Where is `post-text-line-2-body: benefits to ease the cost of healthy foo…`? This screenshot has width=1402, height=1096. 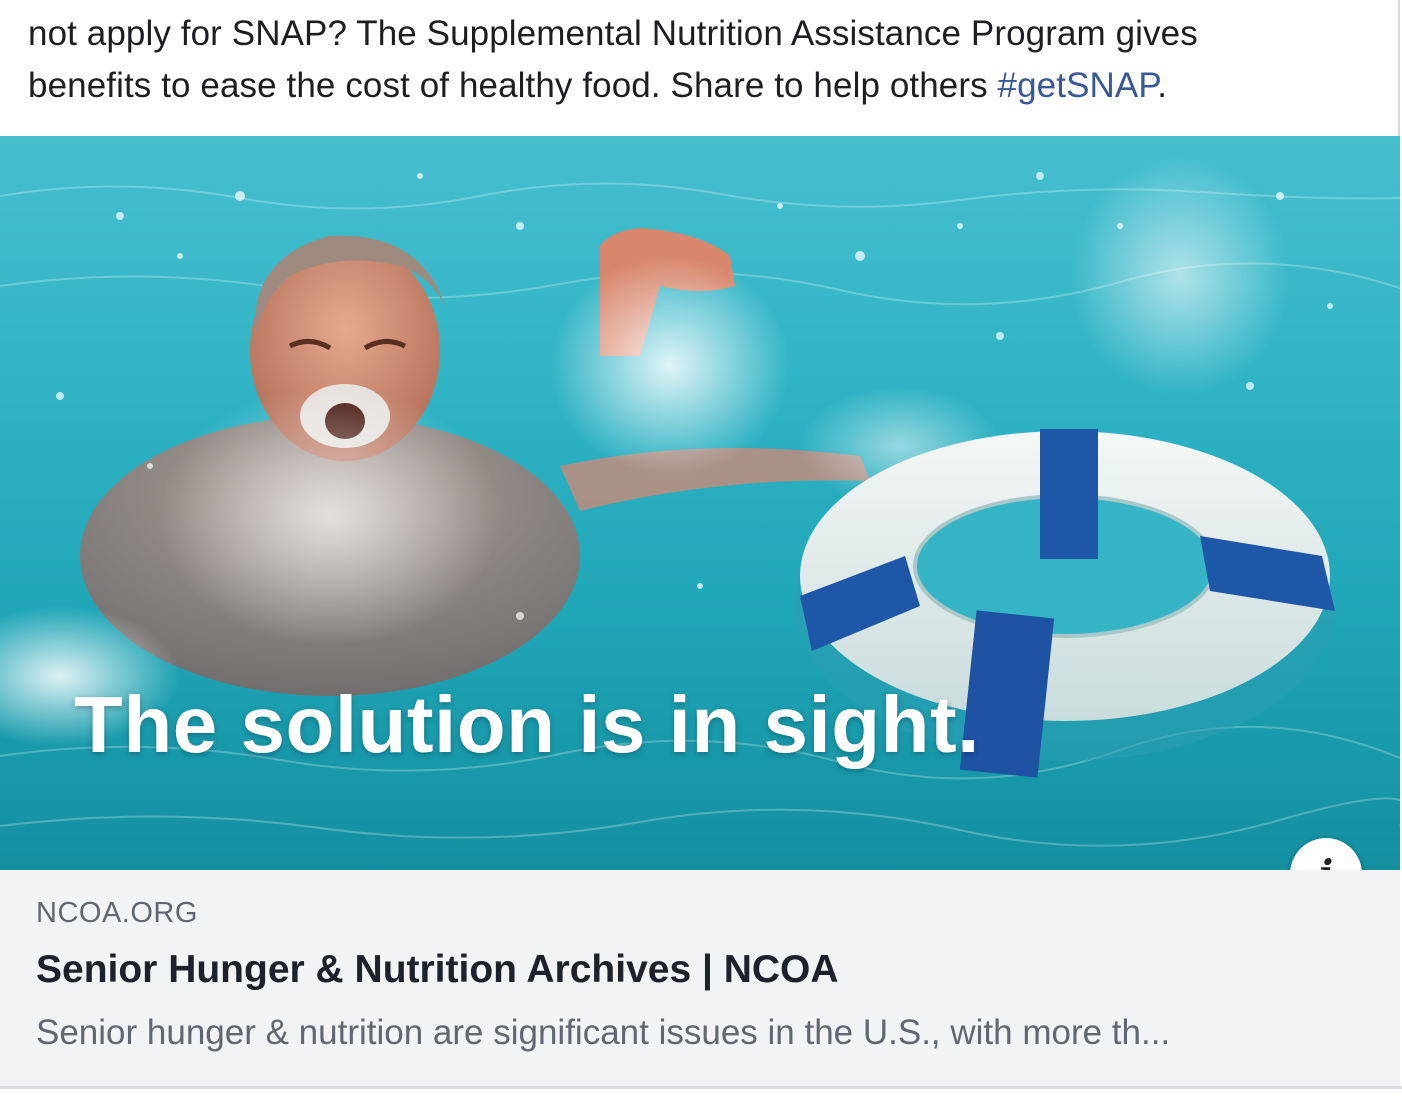 post-text-line-2-body: benefits to ease the cost of healthy foo… is located at coordinates (513, 85).